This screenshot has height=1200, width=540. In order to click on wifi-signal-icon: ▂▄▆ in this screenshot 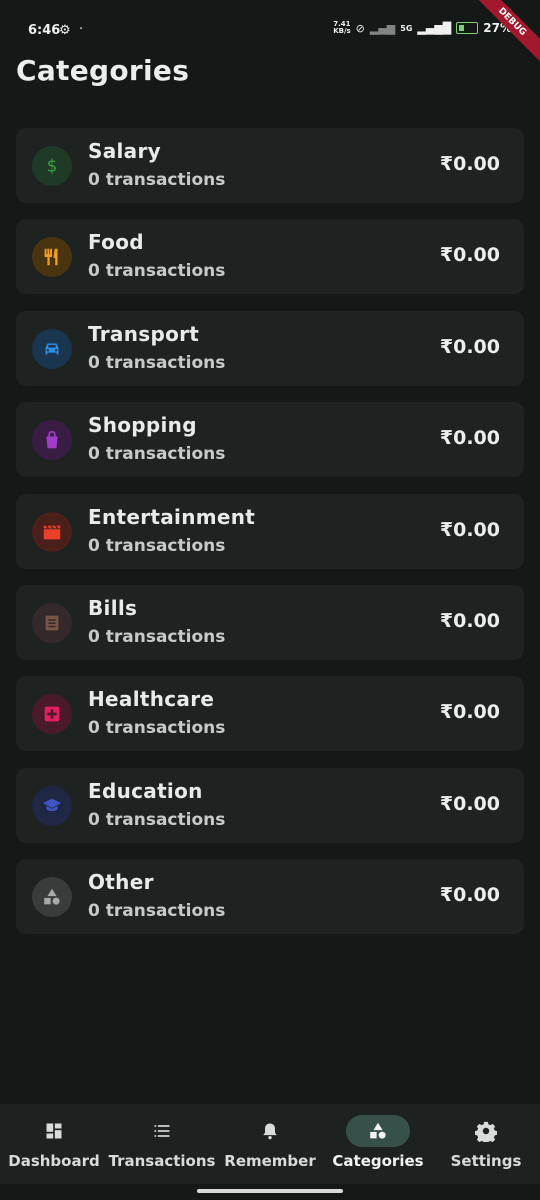, I will do `click(382, 28)`.